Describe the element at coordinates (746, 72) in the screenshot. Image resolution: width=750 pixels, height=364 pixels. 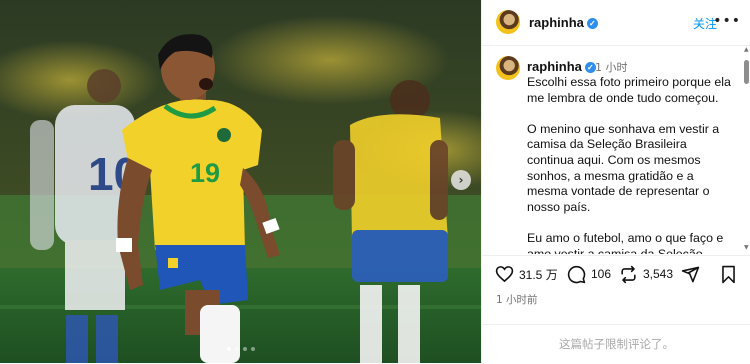
I see `scroll-thumb` at that location.